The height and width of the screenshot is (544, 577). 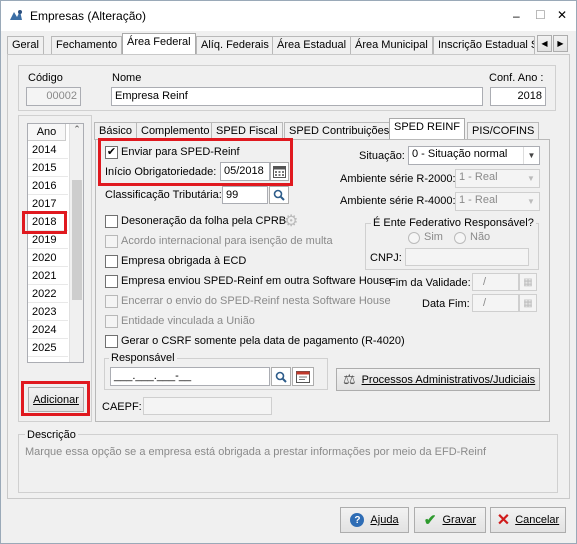 What do you see at coordinates (207, 406) in the screenshot?
I see `caepf-field` at bounding box center [207, 406].